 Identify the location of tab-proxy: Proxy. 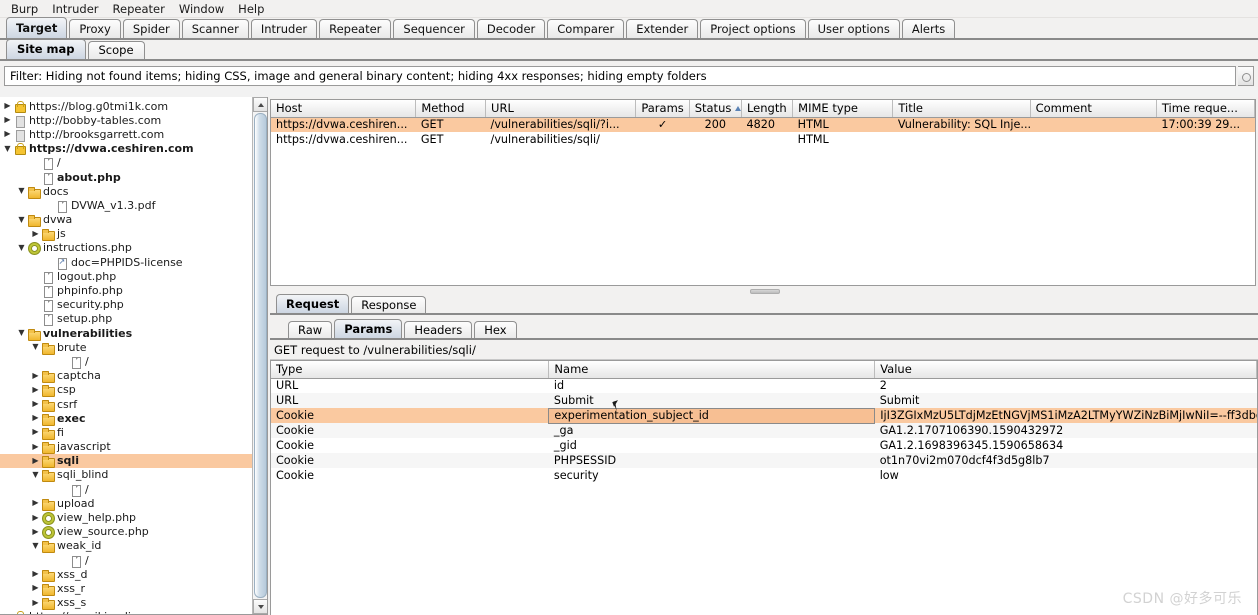
(95, 28).